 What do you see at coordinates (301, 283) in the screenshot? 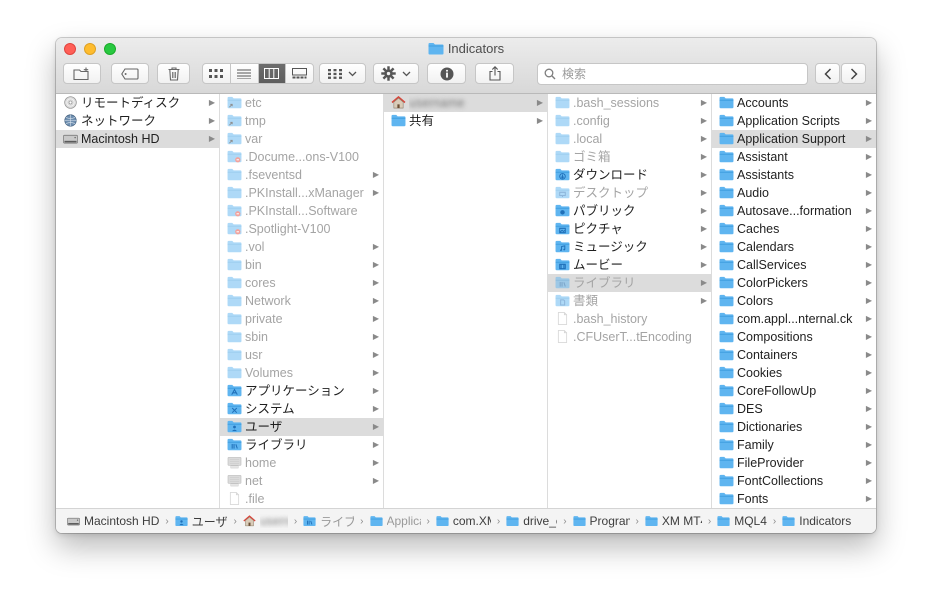
I see `file-row: cores ▶` at bounding box center [301, 283].